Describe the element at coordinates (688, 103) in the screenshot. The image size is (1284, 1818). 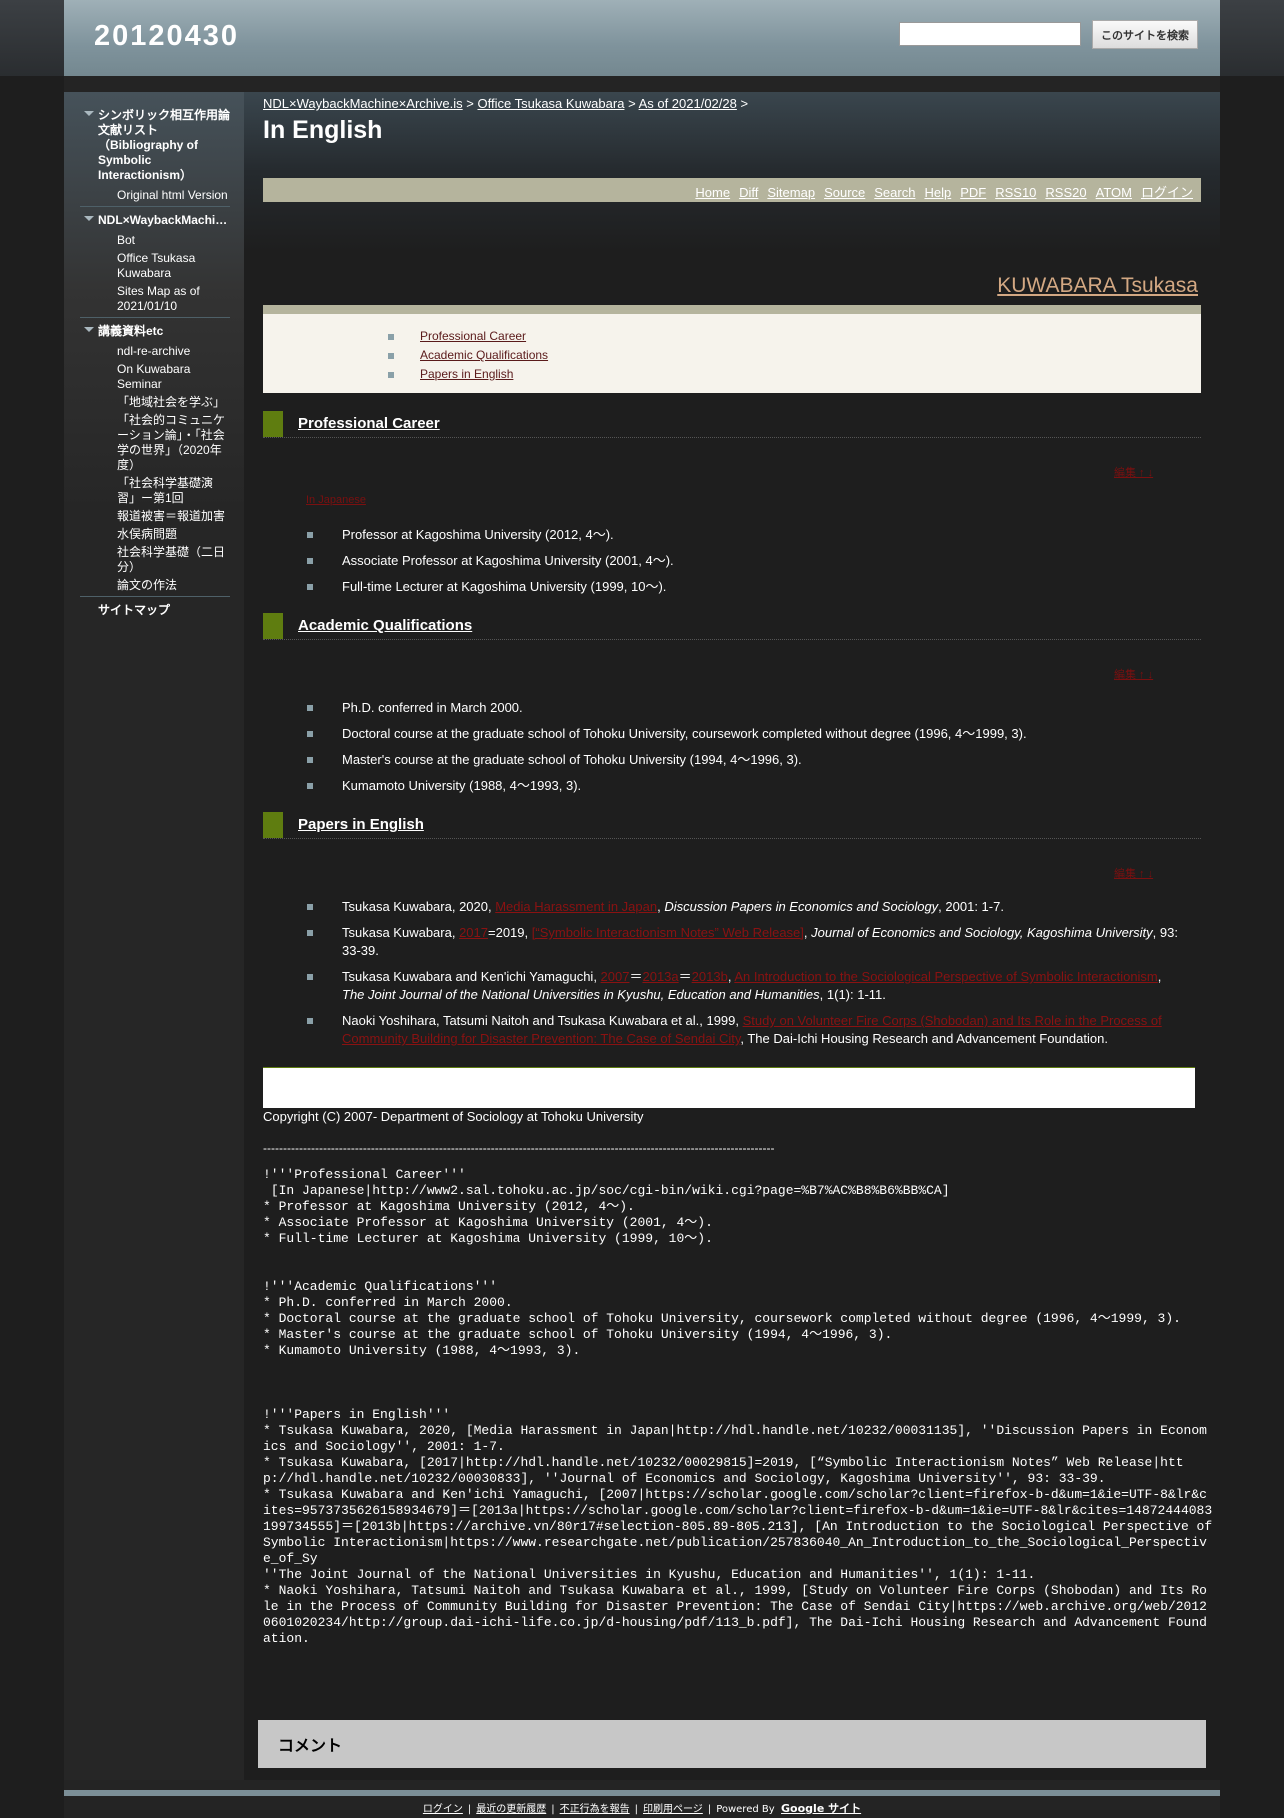
I see `breadcrumb-link-date: As of 2021/02/28` at that location.